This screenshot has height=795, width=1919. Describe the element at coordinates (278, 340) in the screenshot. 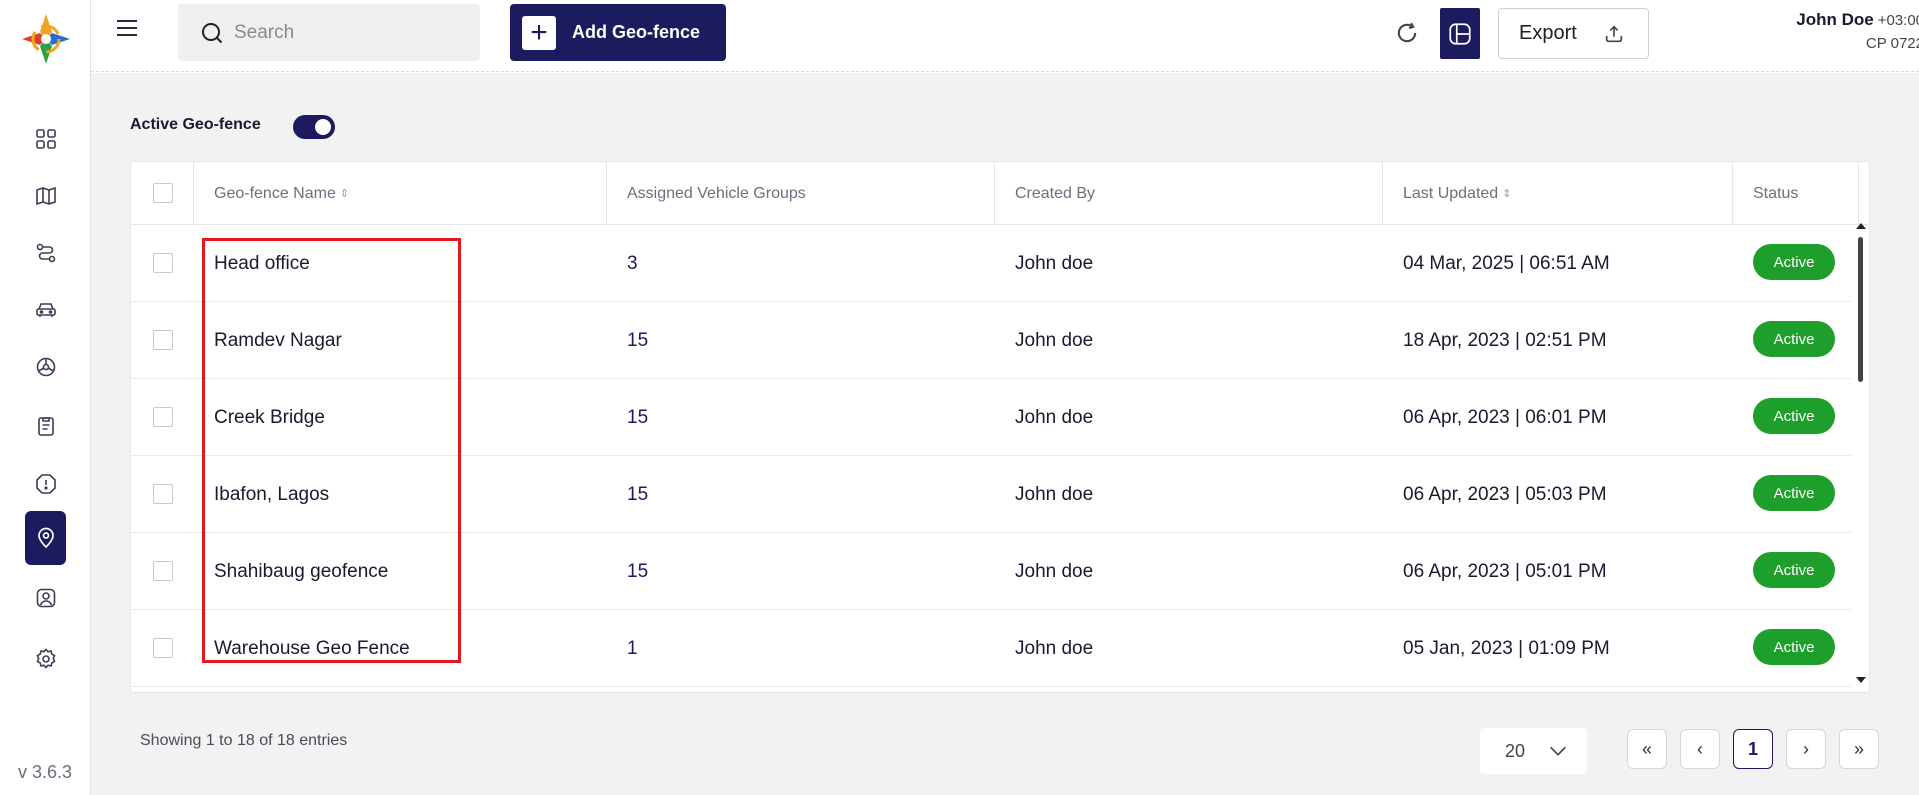

I see `geofence-name-cell: Ramdev Nagar` at that location.